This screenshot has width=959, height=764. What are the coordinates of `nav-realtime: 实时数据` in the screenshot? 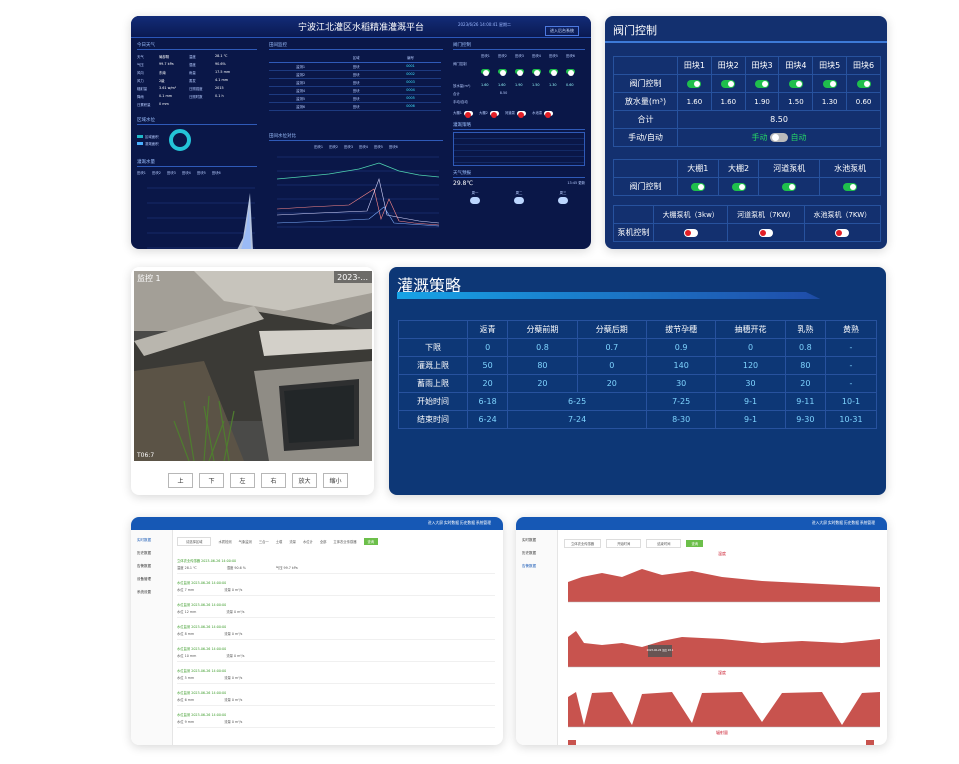 It's located at (451, 523).